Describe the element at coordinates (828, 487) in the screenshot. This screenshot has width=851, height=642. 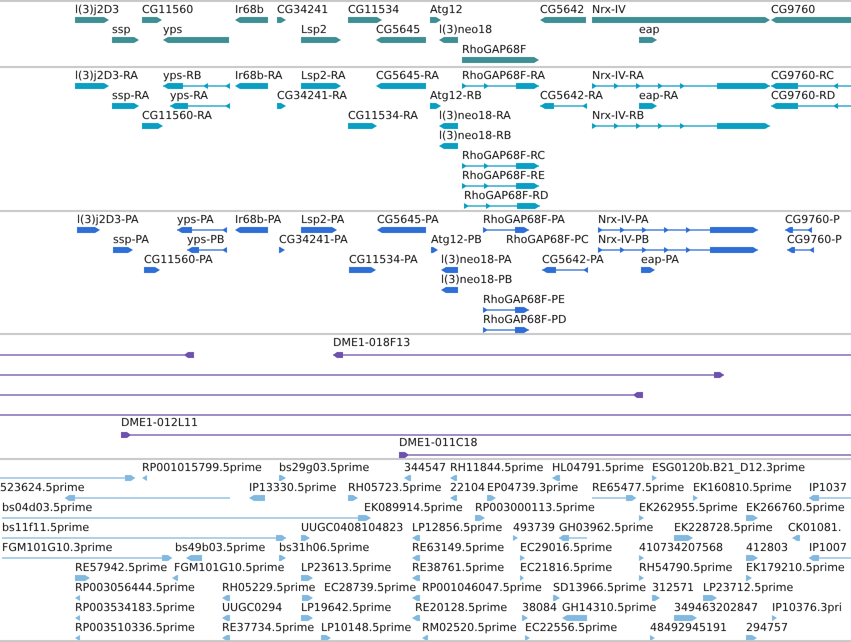
I see `est-label: IP1037` at that location.